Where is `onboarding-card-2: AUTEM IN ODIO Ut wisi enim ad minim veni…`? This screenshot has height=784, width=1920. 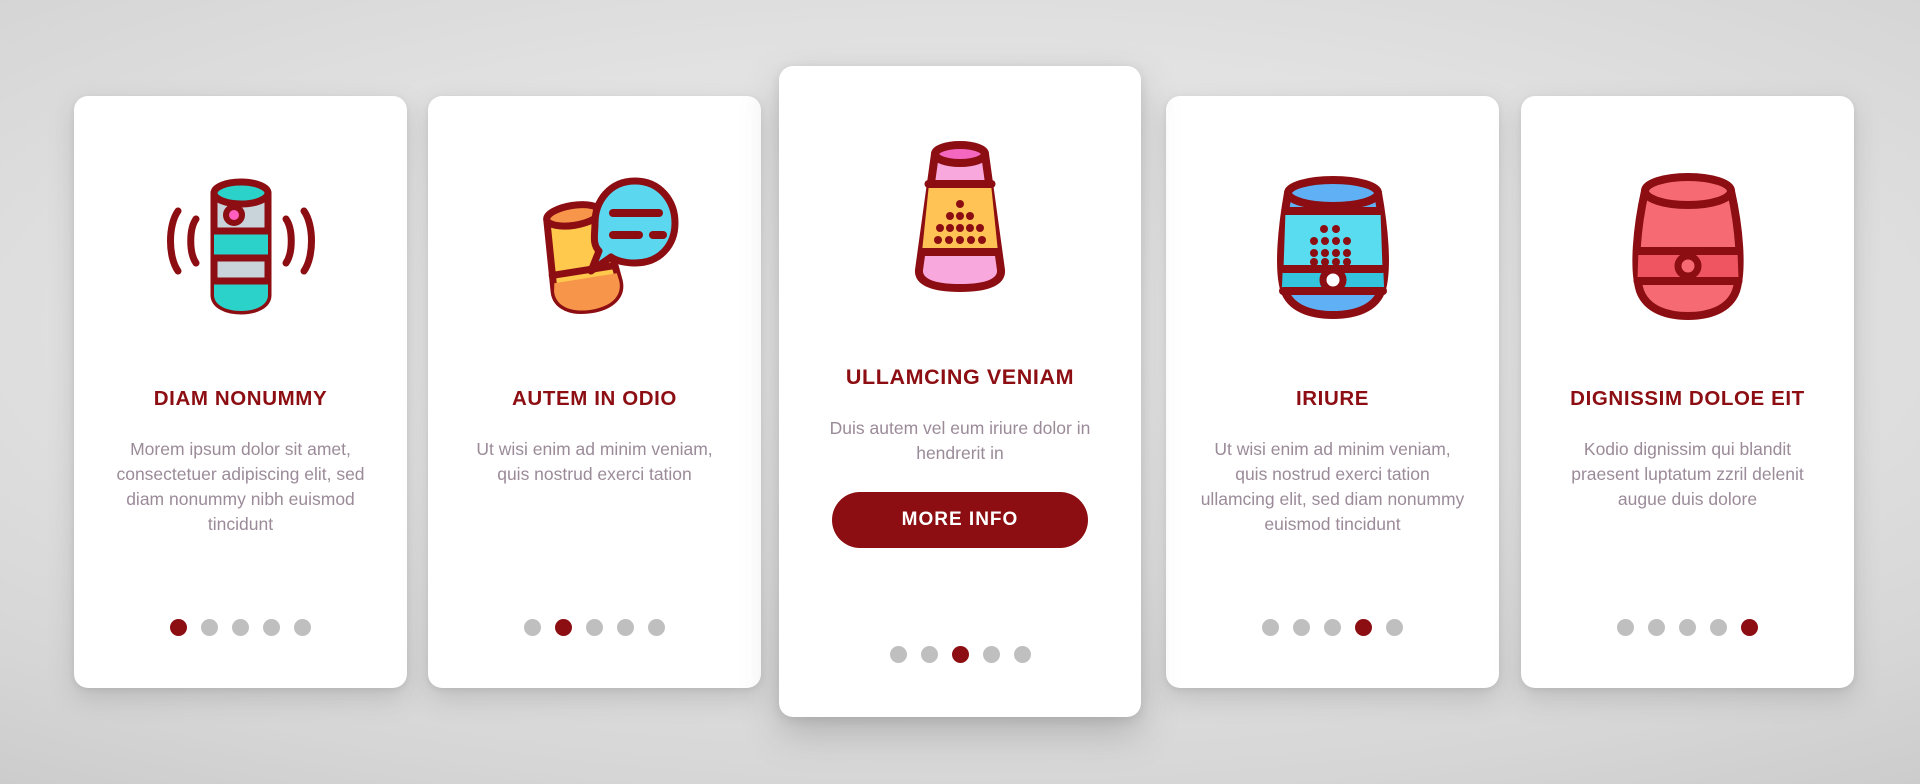 onboarding-card-2: AUTEM IN ODIO Ut wisi enim ad minim veni… is located at coordinates (594, 392).